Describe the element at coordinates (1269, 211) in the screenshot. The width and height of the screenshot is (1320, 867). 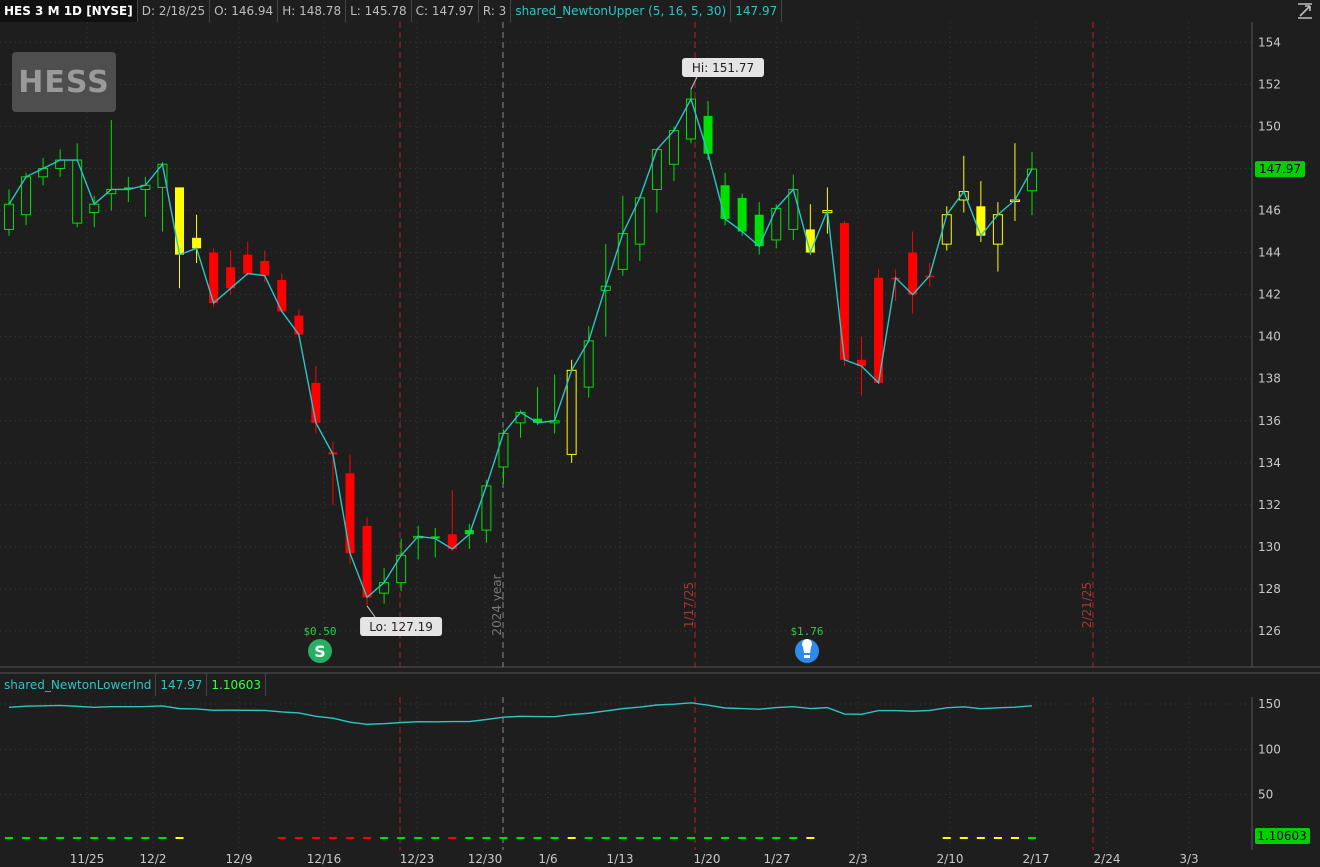
I see `price-tick-label: 146` at that location.